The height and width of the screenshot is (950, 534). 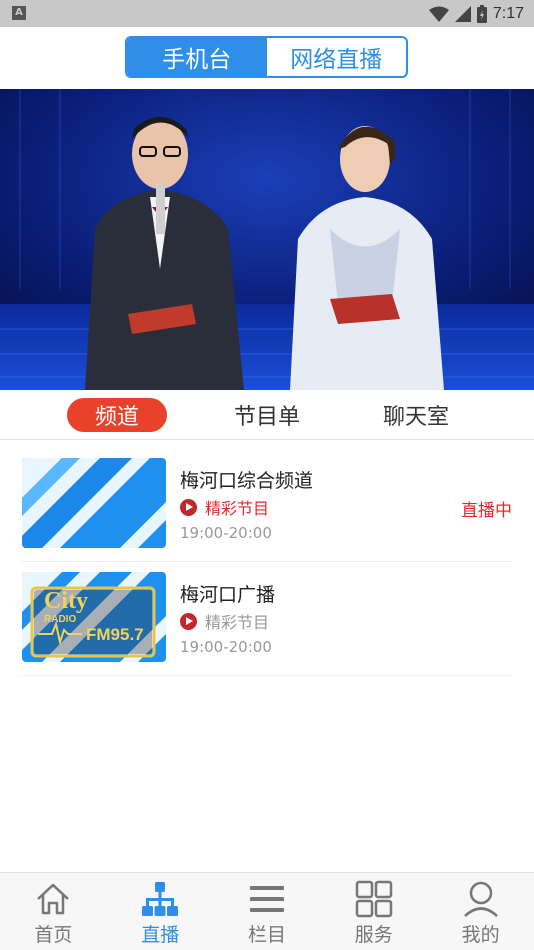 I want to click on tab-chatroom: 聊天室, so click(x=416, y=415).